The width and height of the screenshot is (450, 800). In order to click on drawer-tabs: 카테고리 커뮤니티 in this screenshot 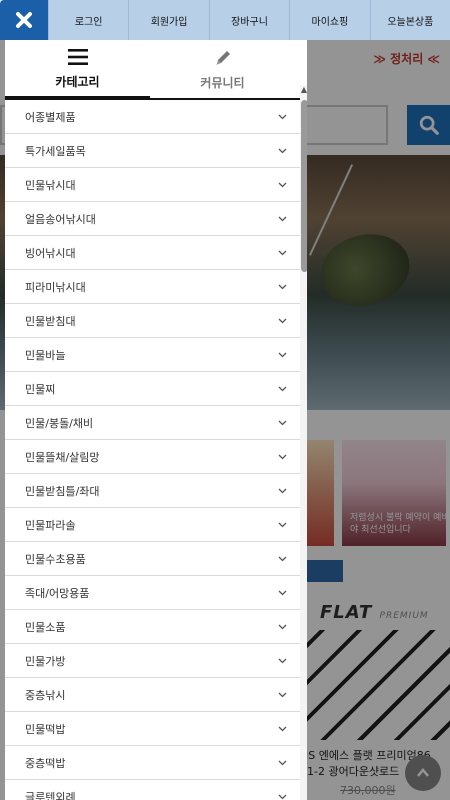, I will do `click(156, 70)`.